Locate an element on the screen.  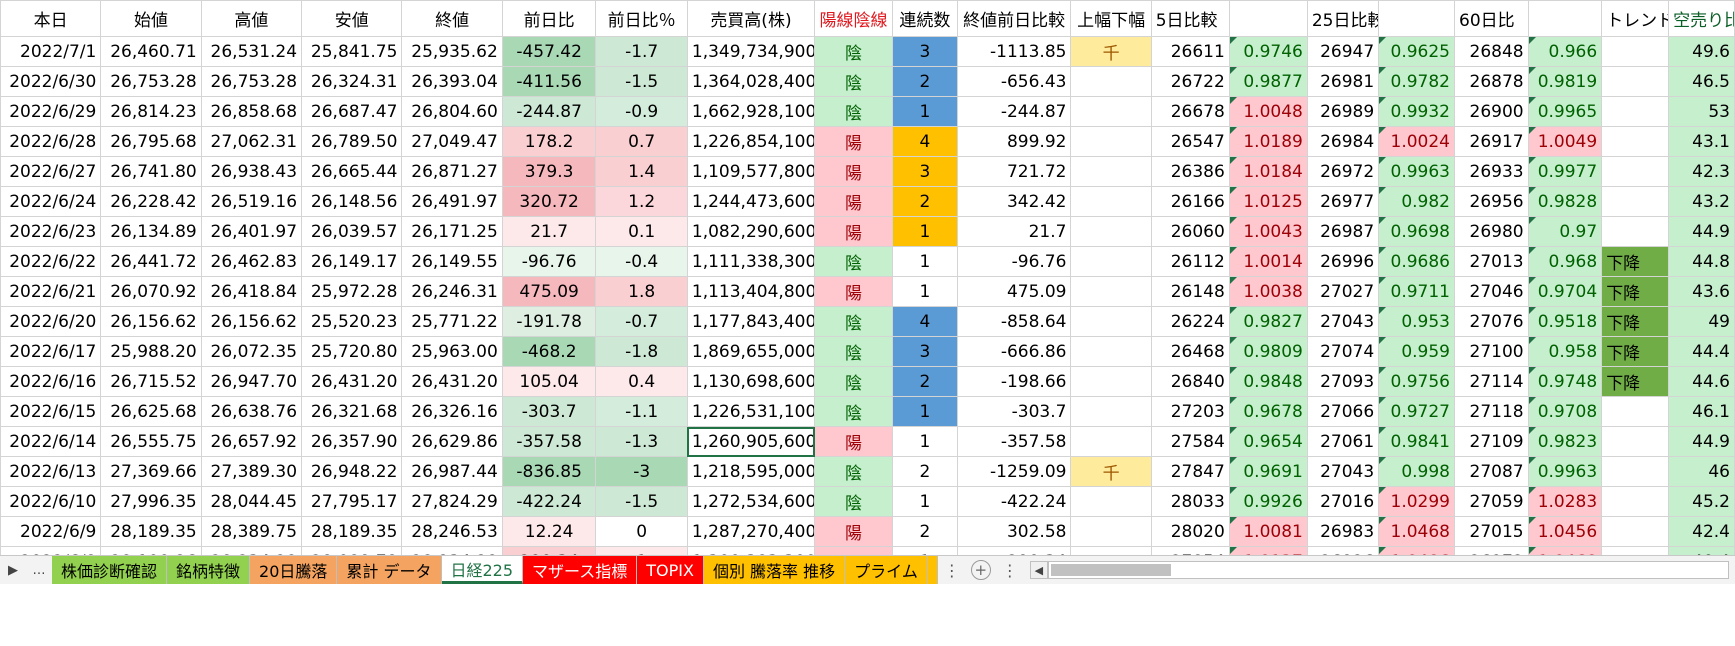
cell-r60: 0.958 is located at coordinates (1565, 351).